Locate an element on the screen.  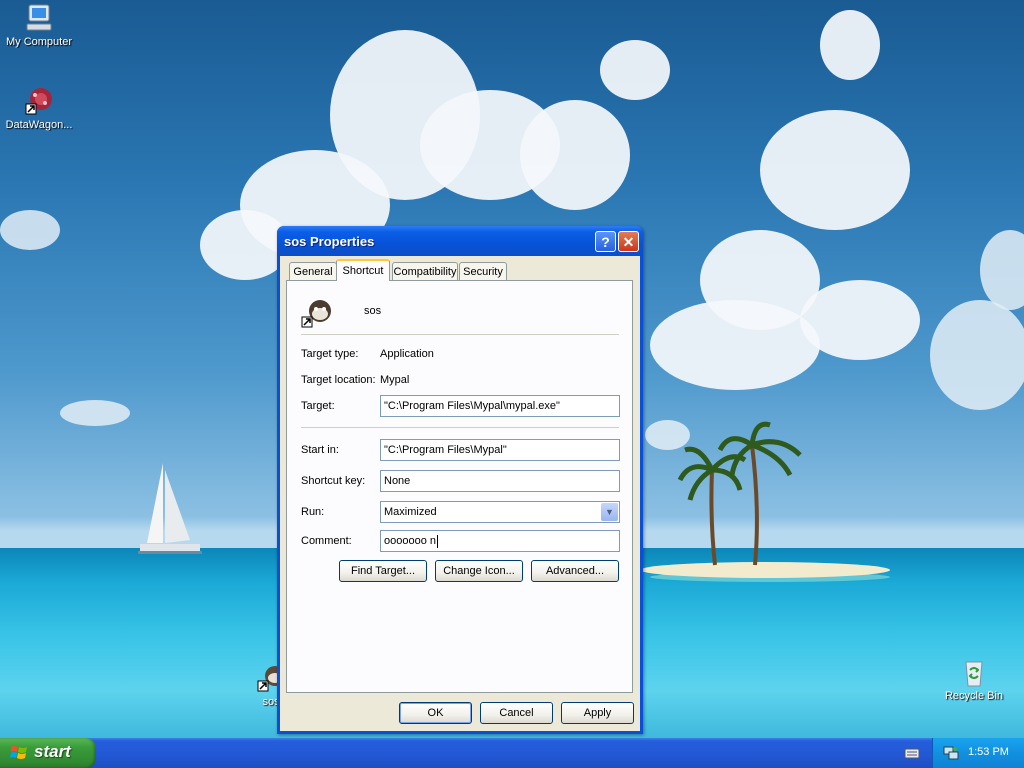
comment-field: ooooooo n is located at coordinates (500, 541).